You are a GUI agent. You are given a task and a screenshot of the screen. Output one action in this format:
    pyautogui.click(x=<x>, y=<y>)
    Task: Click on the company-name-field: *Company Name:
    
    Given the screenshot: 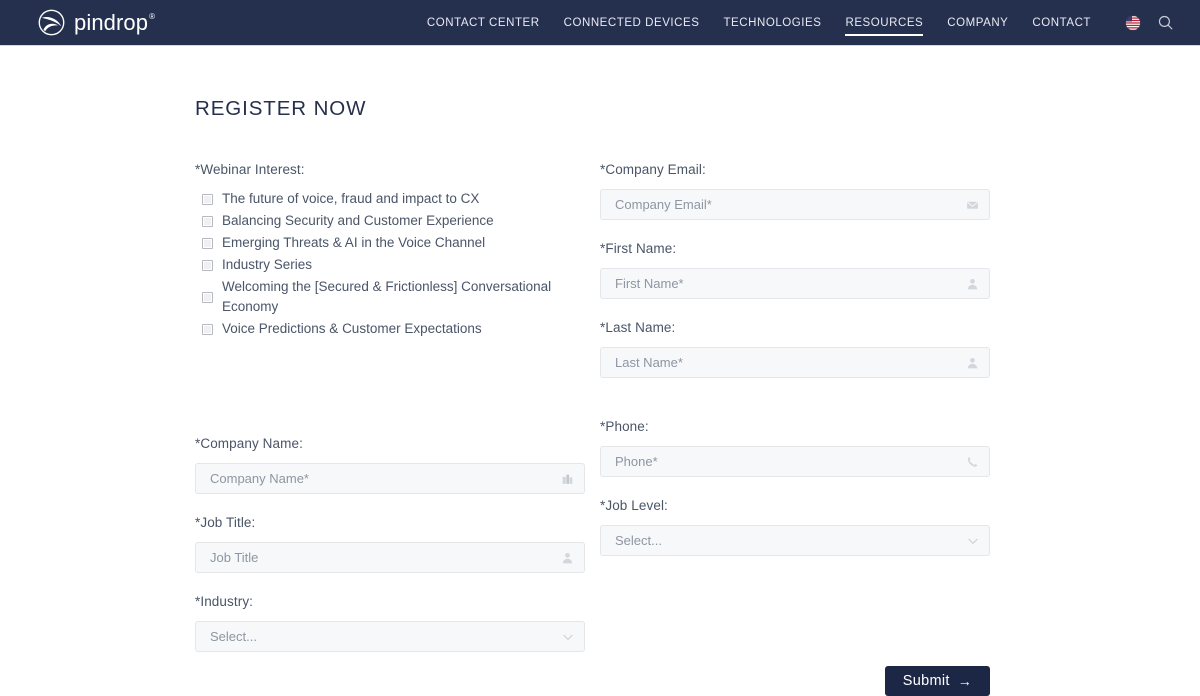 What is the action you would take?
    pyautogui.click(x=390, y=465)
    